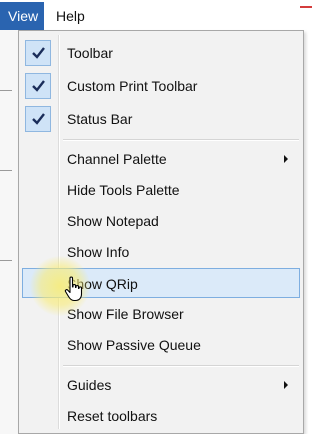 The width and height of the screenshot is (320, 434). I want to click on menu-item-custom-print-toolbar: Custom Print Toolbar, so click(161, 86).